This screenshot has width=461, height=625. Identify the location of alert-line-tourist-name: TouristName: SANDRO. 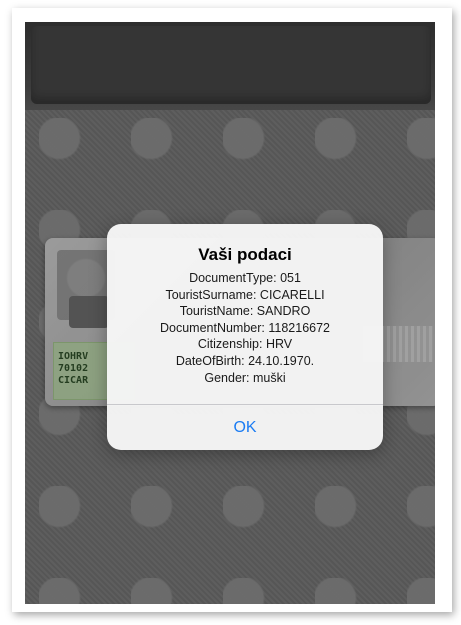
(245, 311).